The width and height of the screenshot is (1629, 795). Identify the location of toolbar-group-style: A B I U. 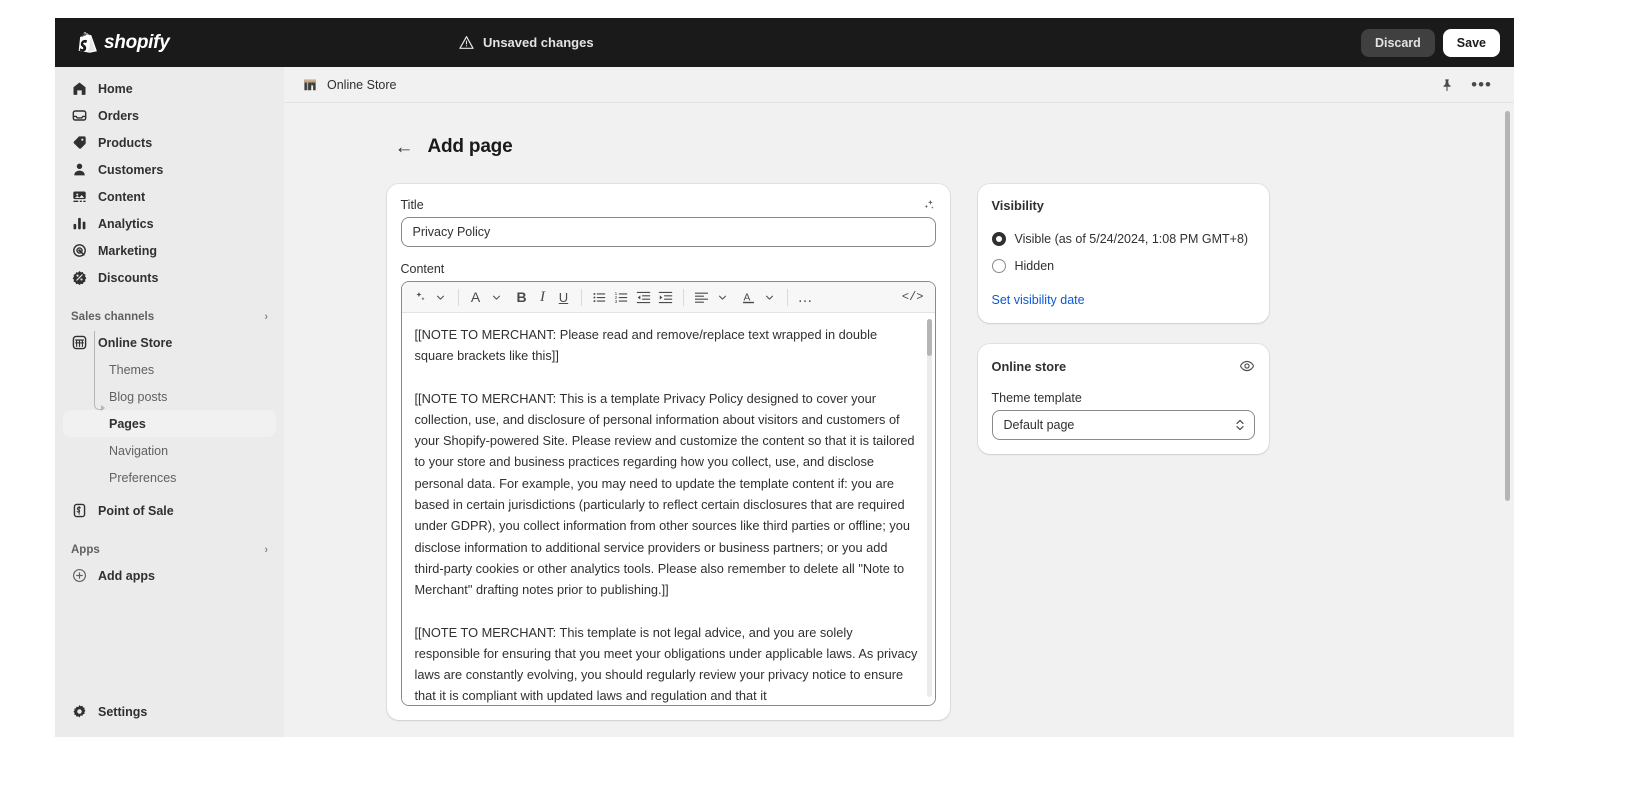
(520, 297).